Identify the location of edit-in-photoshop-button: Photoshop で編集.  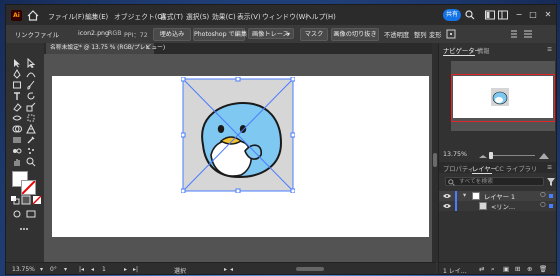
(220, 34).